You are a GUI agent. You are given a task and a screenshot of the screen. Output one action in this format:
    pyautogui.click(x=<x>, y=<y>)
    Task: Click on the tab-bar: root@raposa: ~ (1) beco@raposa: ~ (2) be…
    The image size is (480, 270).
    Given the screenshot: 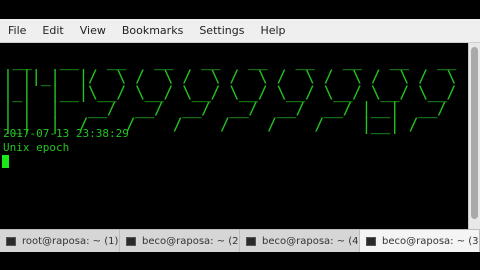 What is the action you would take?
    pyautogui.click(x=240, y=240)
    